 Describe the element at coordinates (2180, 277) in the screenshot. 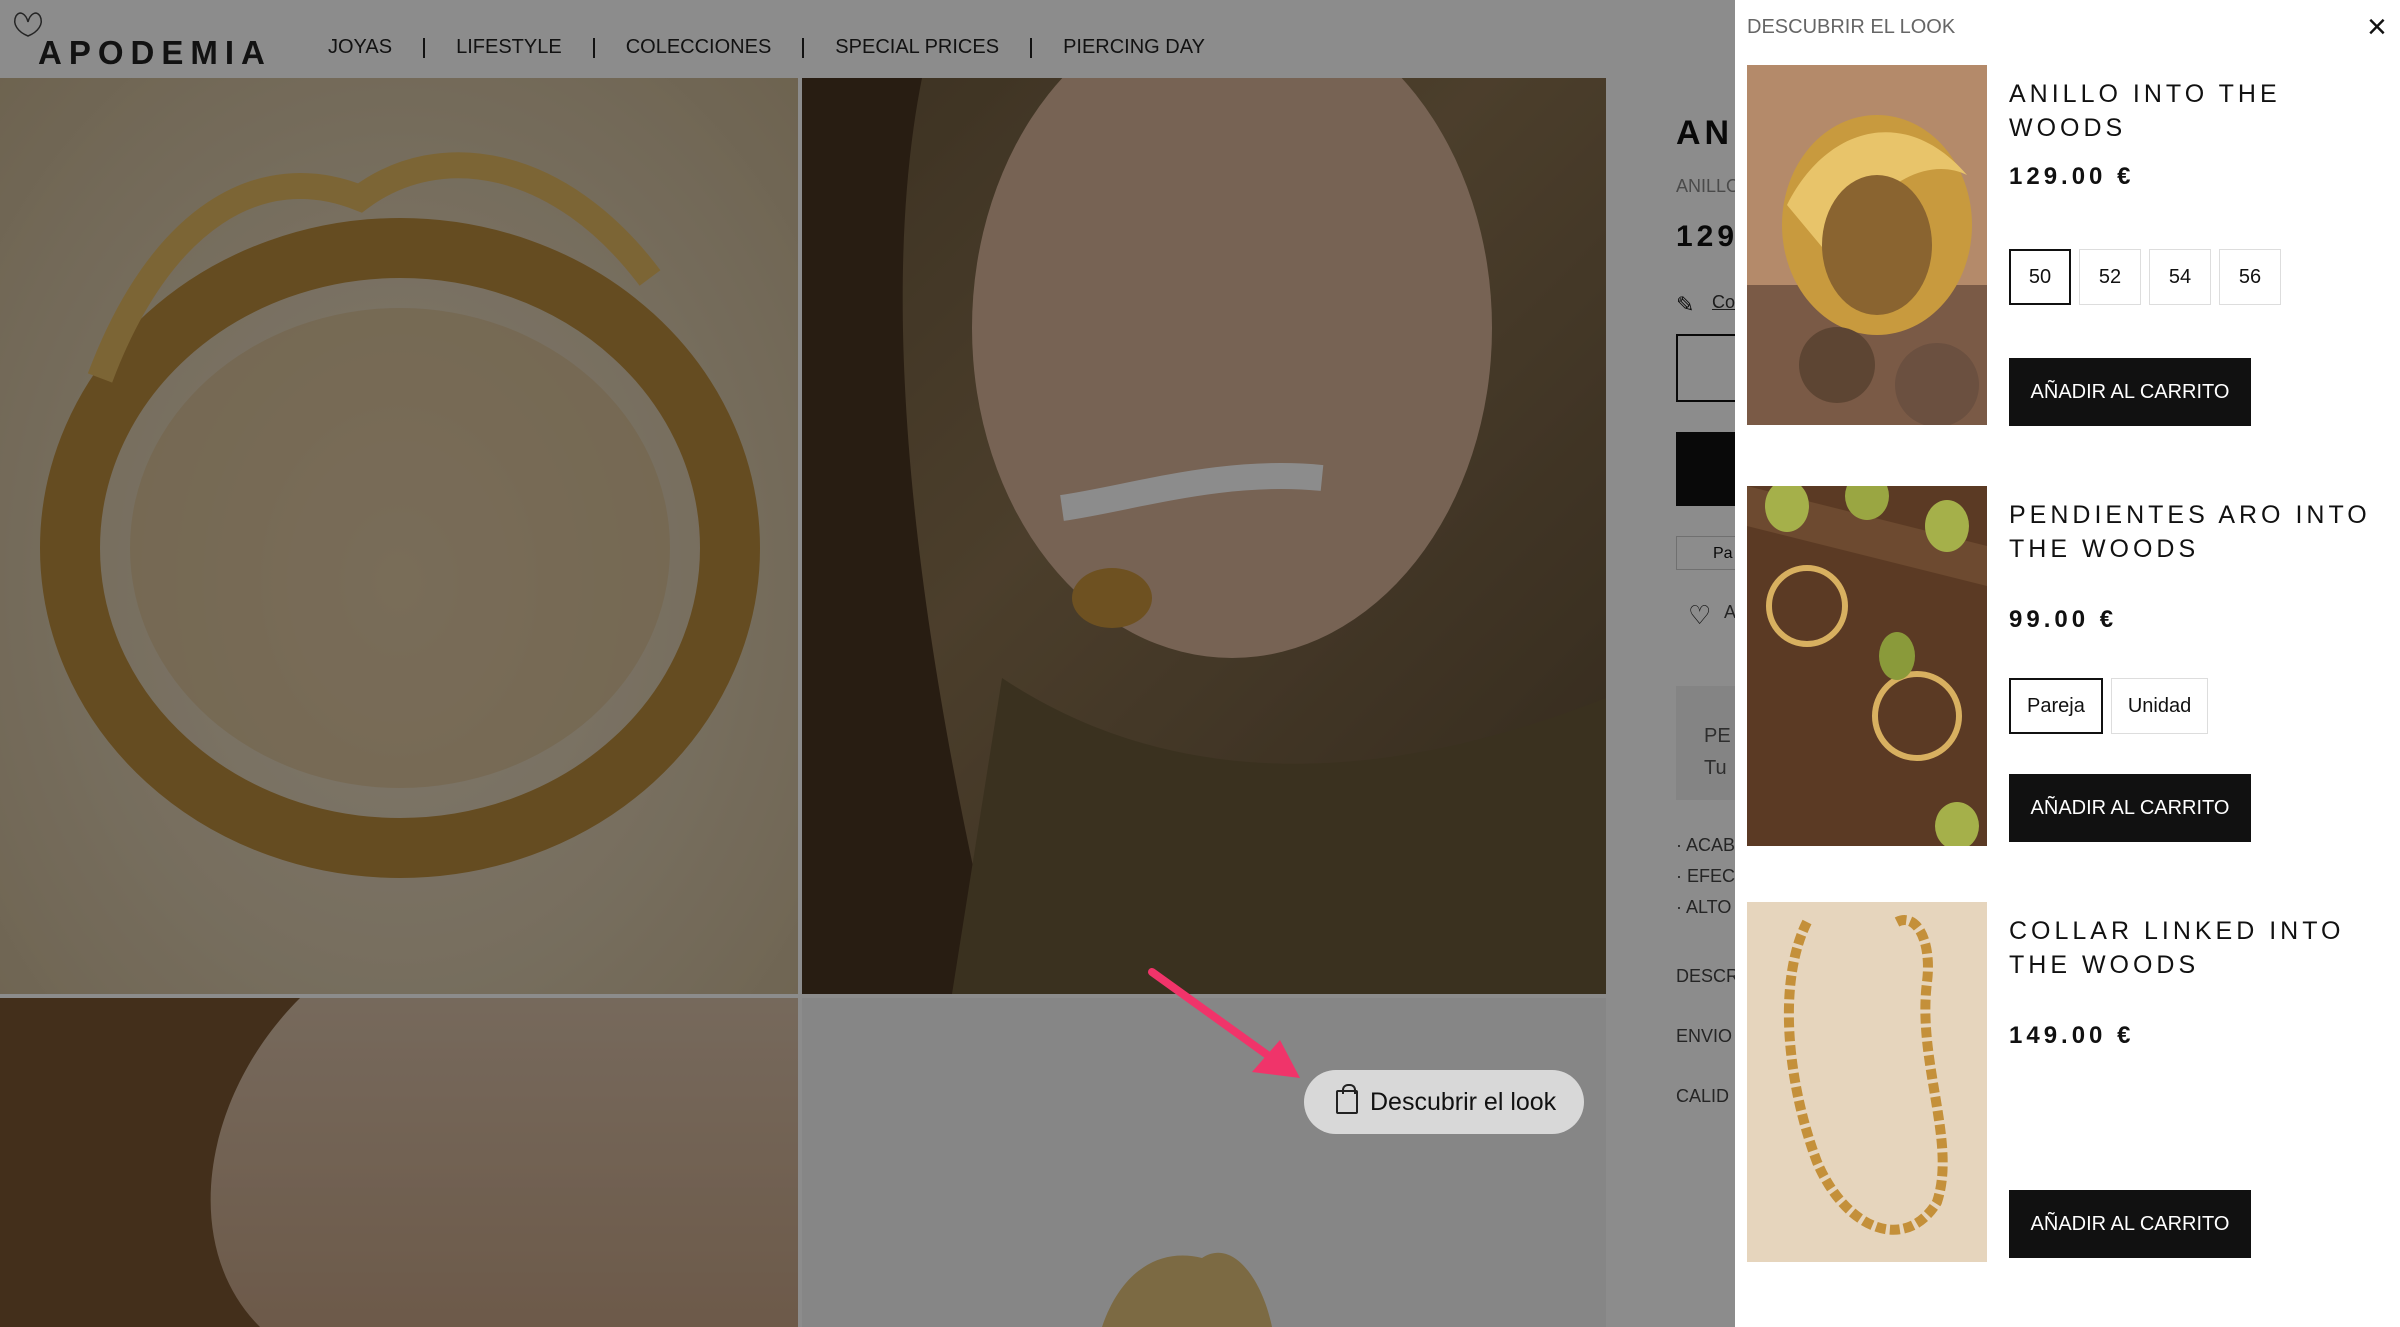

I see `size-option-54: 54` at that location.